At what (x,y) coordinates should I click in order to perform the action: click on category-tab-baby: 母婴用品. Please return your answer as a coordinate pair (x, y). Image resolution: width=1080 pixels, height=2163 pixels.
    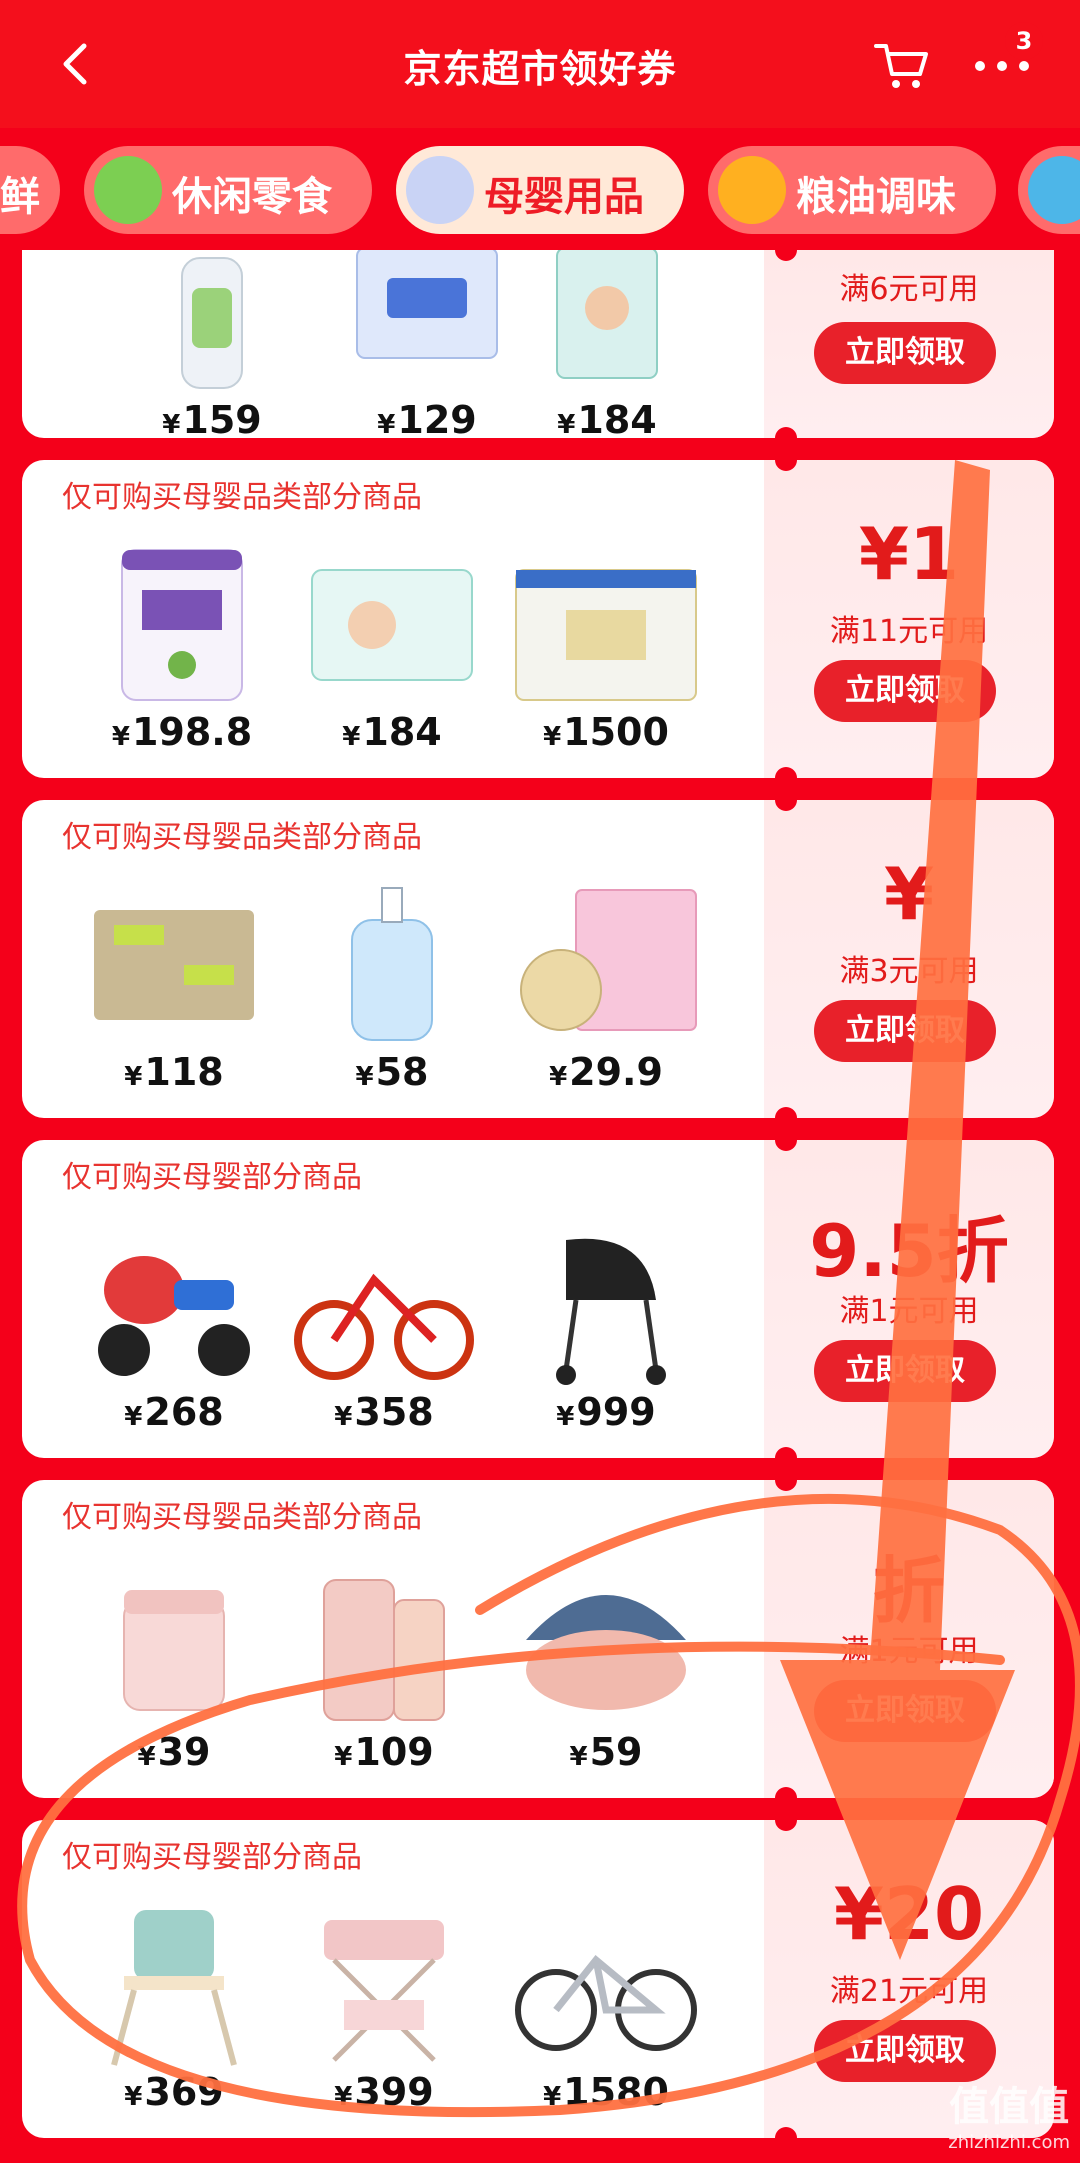
    Looking at the image, I should click on (540, 190).